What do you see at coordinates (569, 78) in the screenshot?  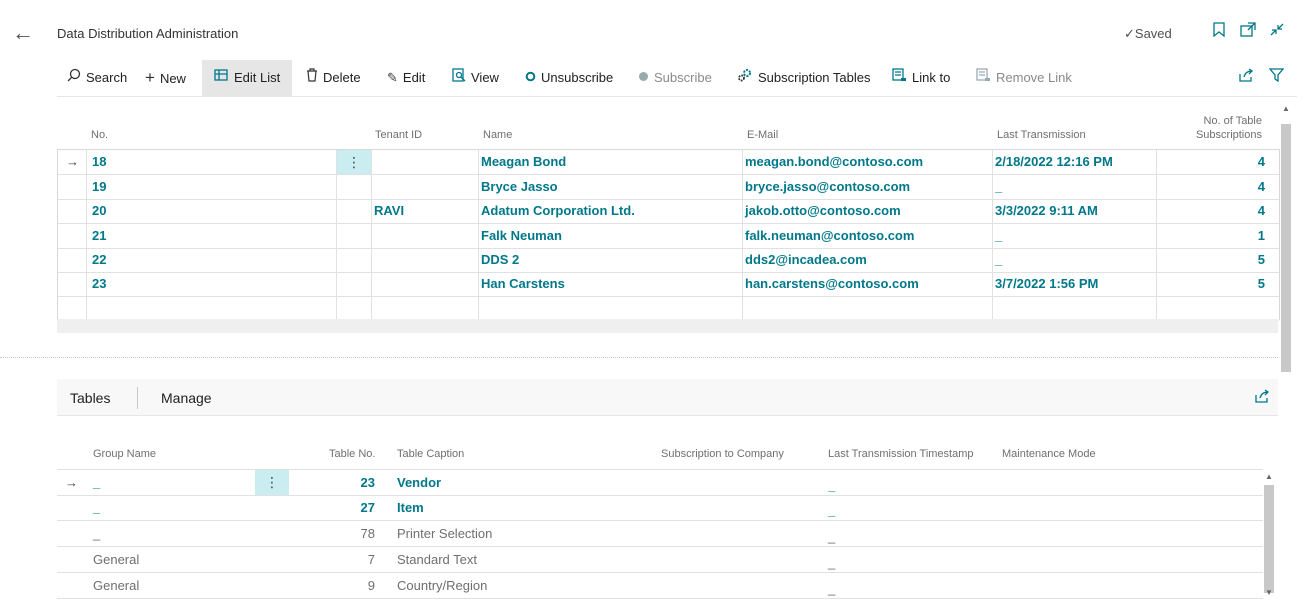 I see `unsubscribe-action: Unsubscribe` at bounding box center [569, 78].